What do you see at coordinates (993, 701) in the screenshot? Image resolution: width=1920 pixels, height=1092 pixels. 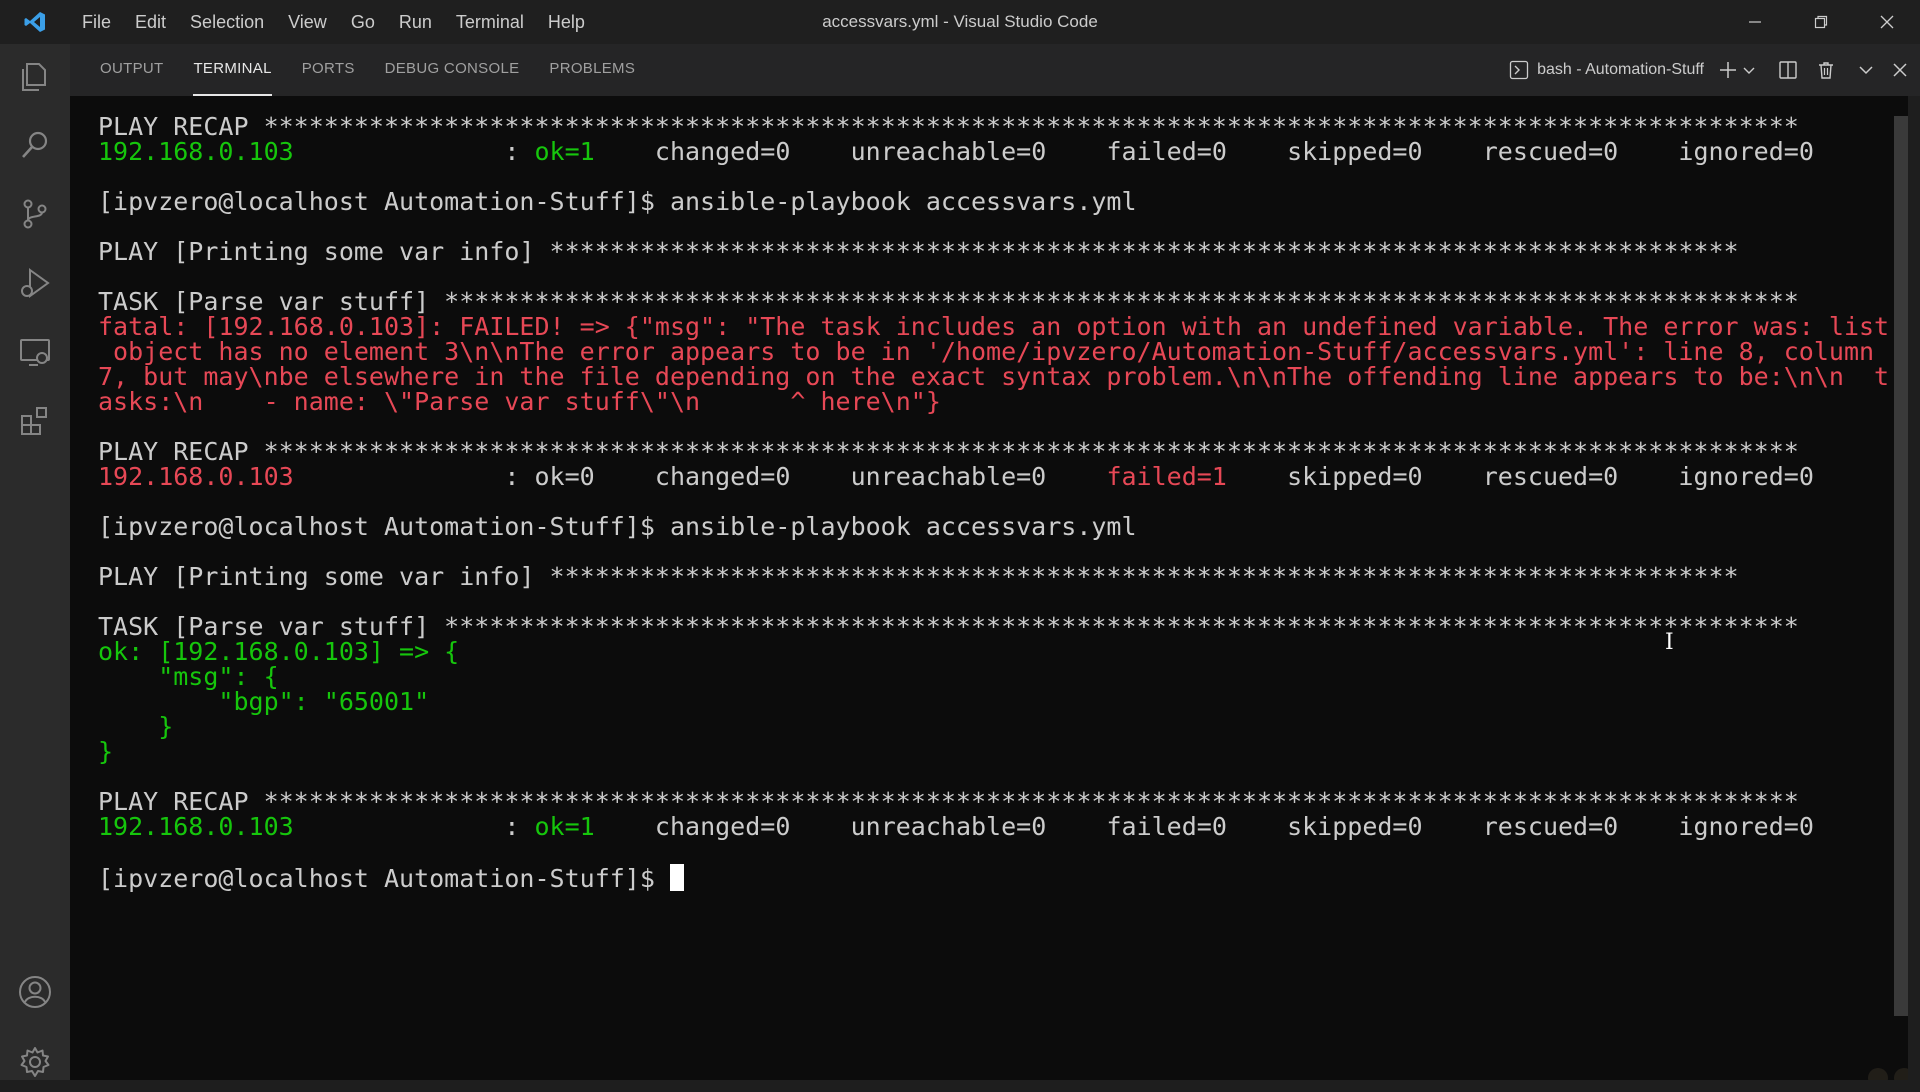 I see `terminal-line: "bgp": "65001"` at bounding box center [993, 701].